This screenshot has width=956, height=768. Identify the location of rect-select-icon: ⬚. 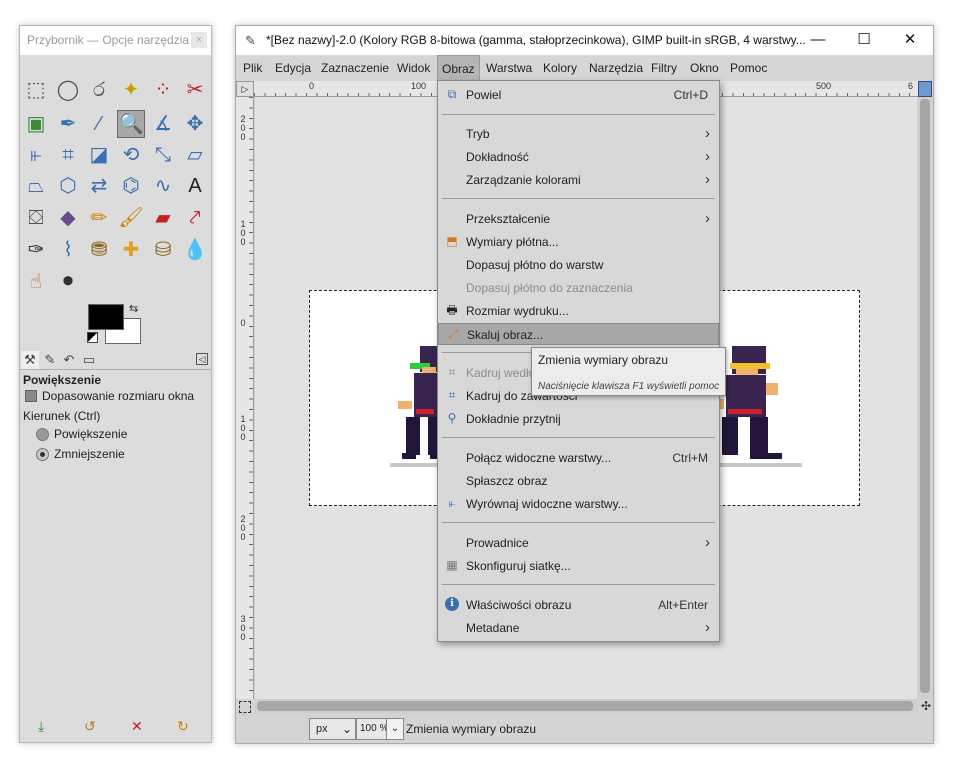
(36, 90).